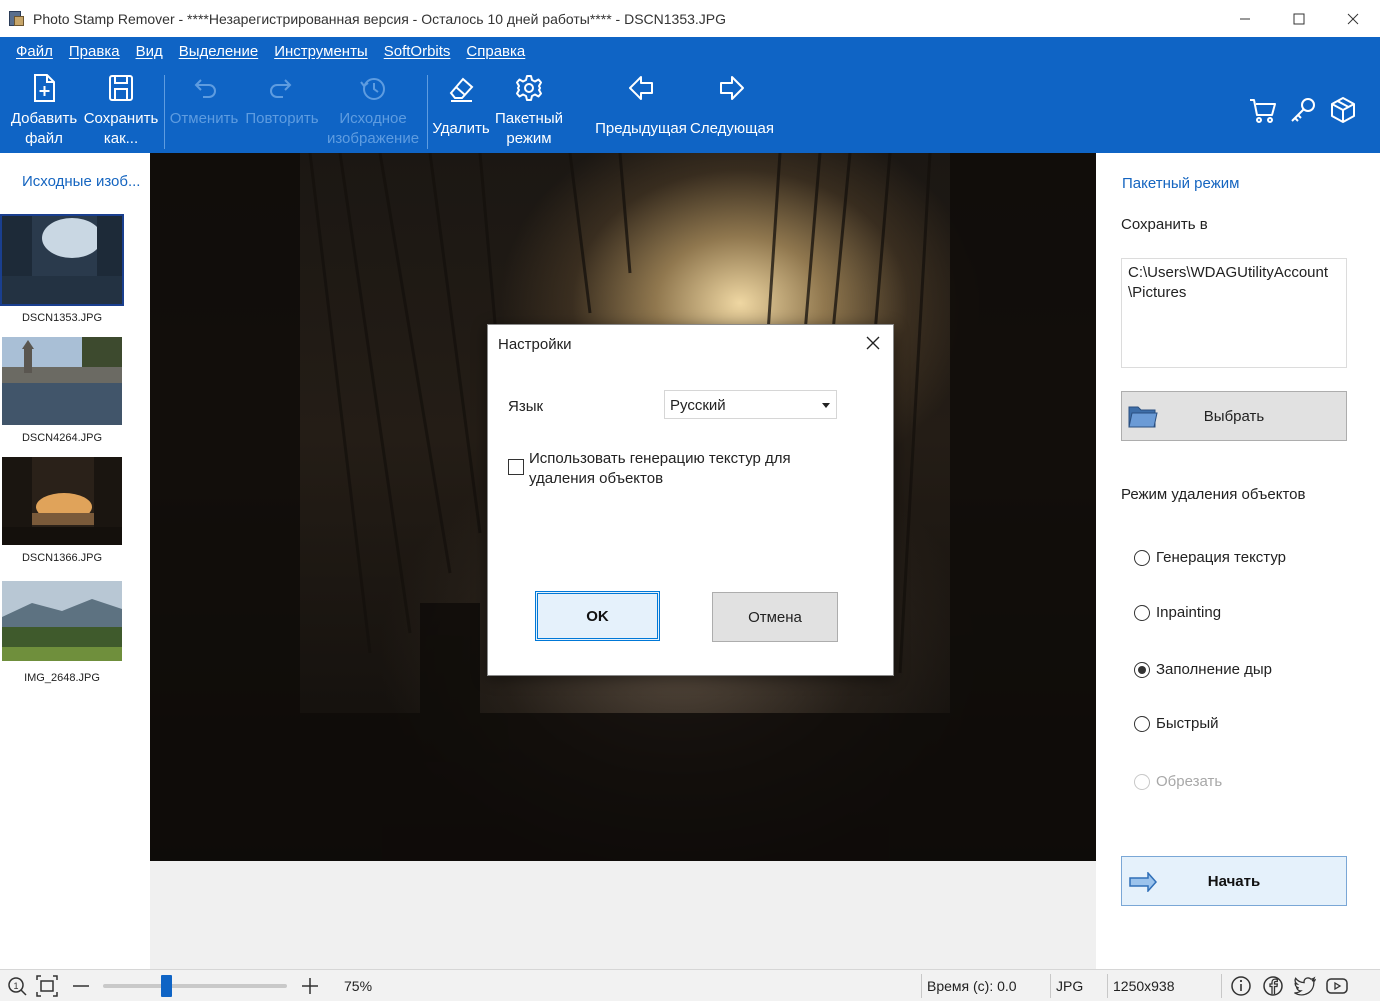  I want to click on dialog-title: Настройки, so click(535, 344).